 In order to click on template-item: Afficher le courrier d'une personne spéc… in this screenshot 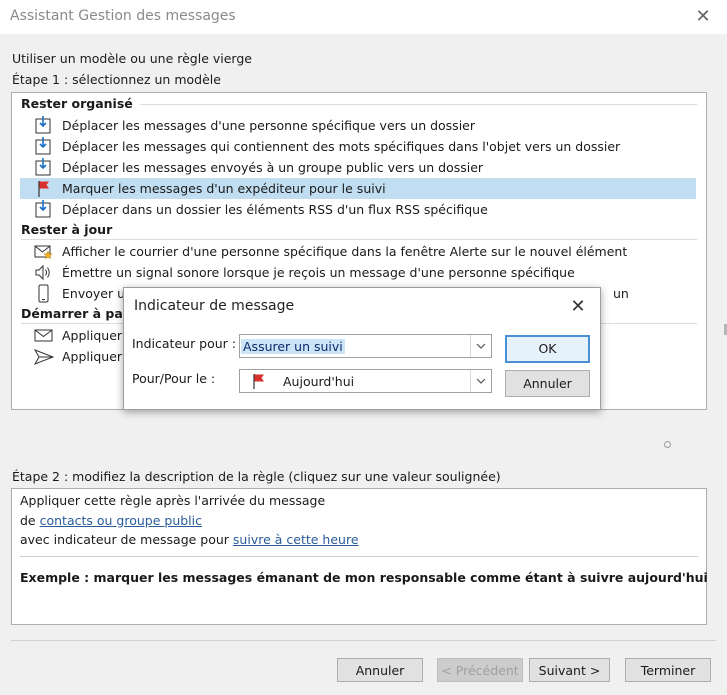, I will do `click(358, 251)`.